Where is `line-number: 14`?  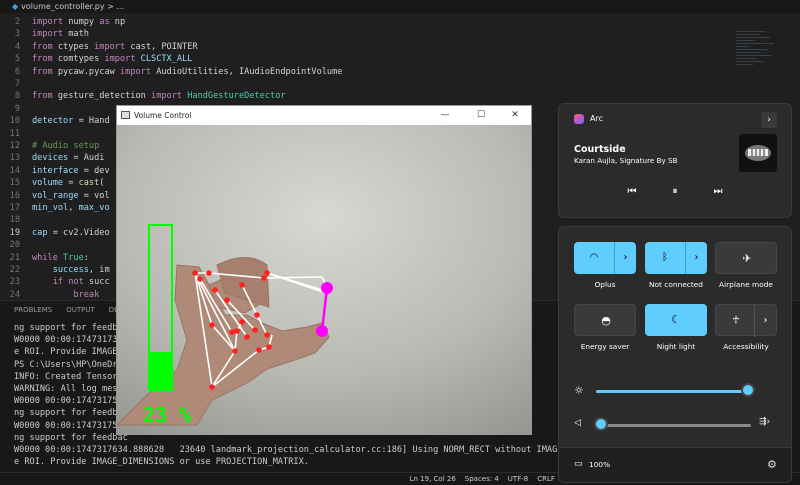
line-number: 14 is located at coordinates (14, 170).